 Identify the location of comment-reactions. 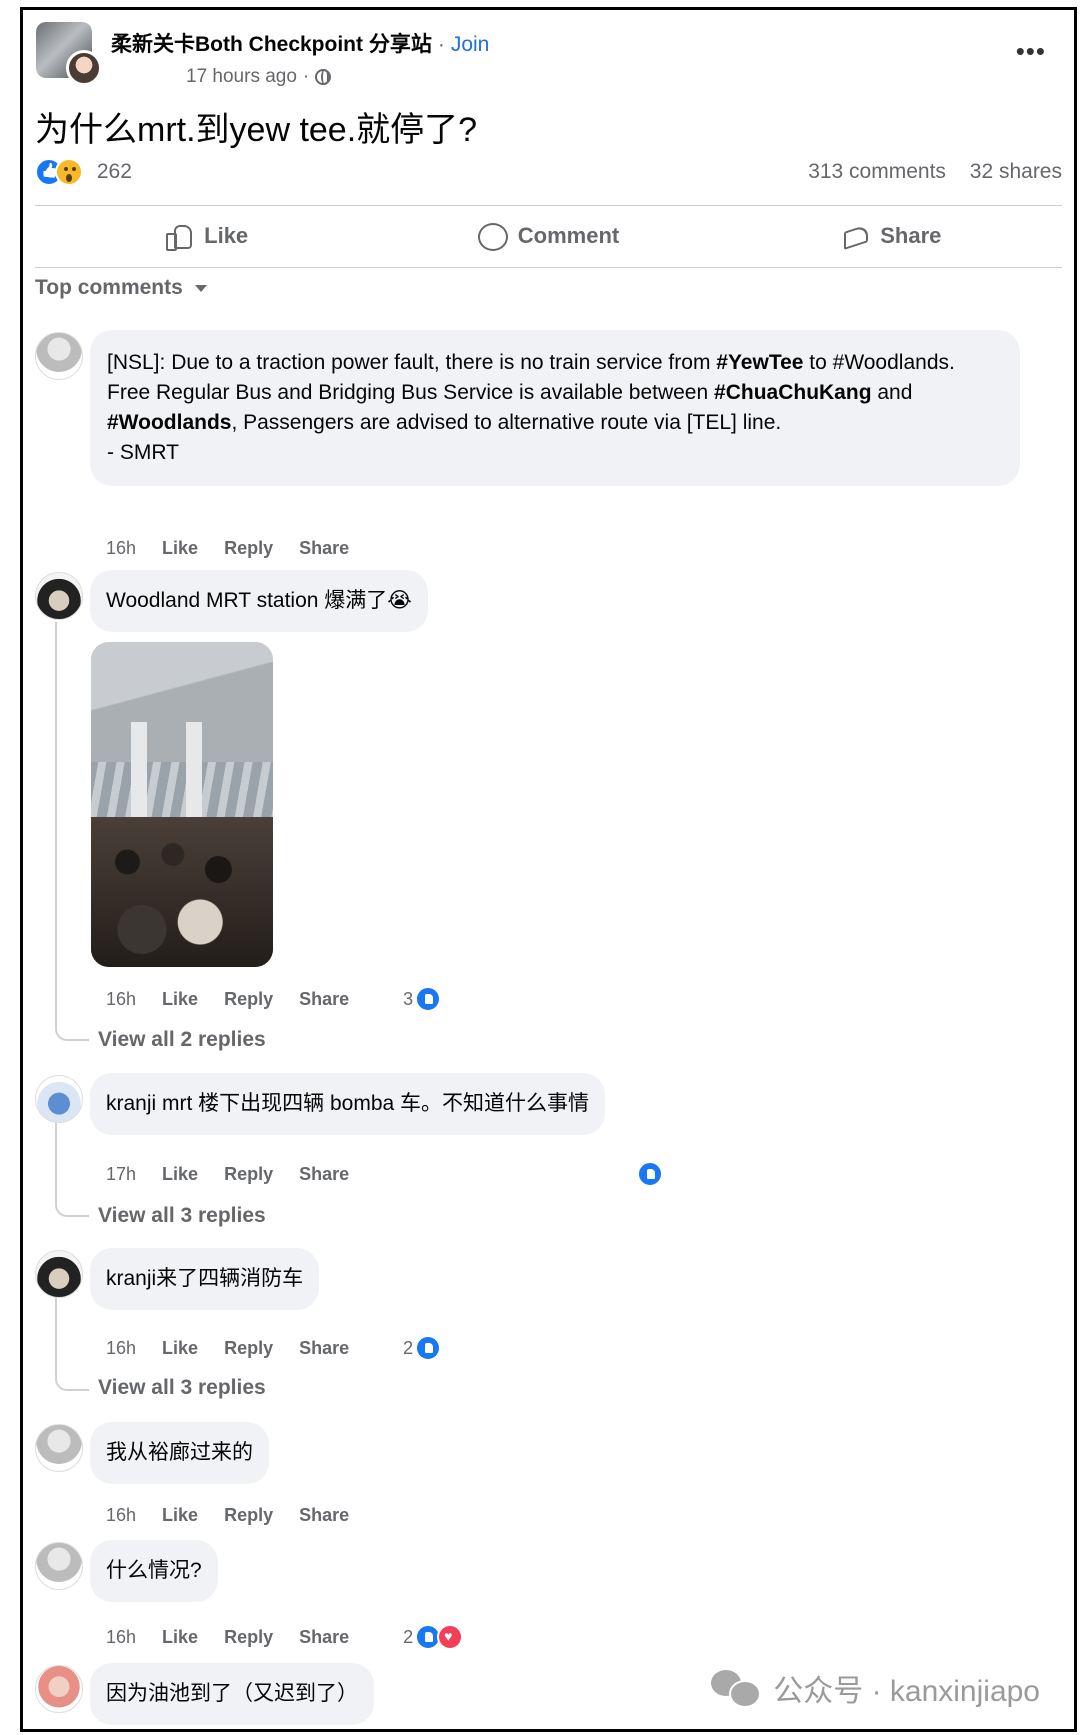
(650, 1174).